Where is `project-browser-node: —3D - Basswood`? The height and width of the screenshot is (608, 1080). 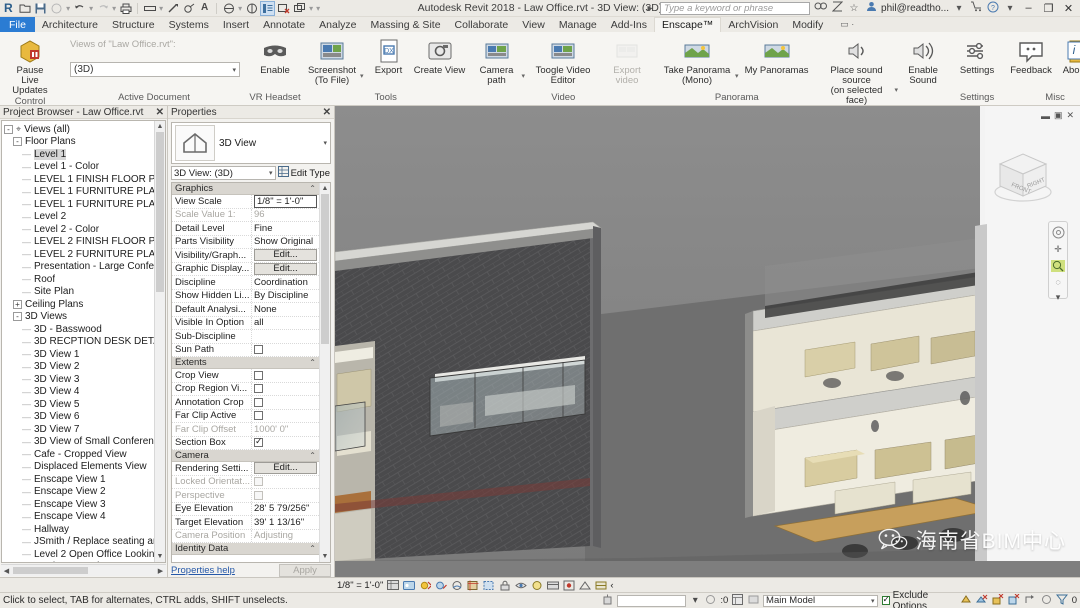 project-browser-node: —3D - Basswood is located at coordinates (83, 329).